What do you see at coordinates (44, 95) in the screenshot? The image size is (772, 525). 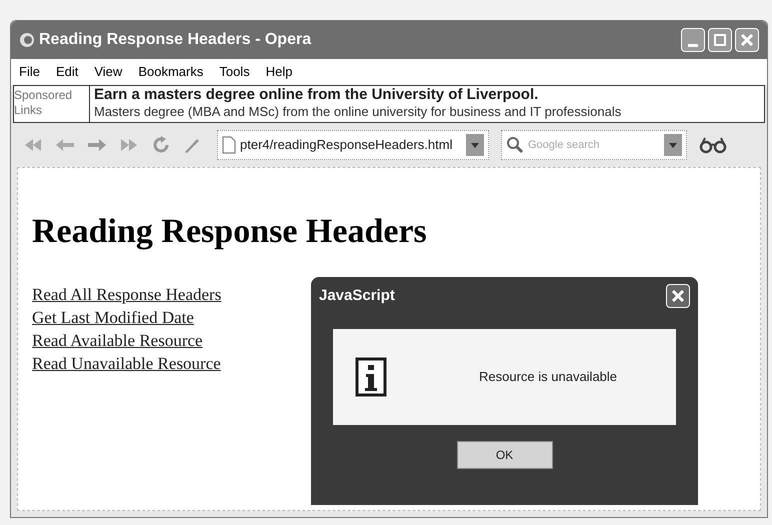 I see `sponsored-label: Sponsored` at bounding box center [44, 95].